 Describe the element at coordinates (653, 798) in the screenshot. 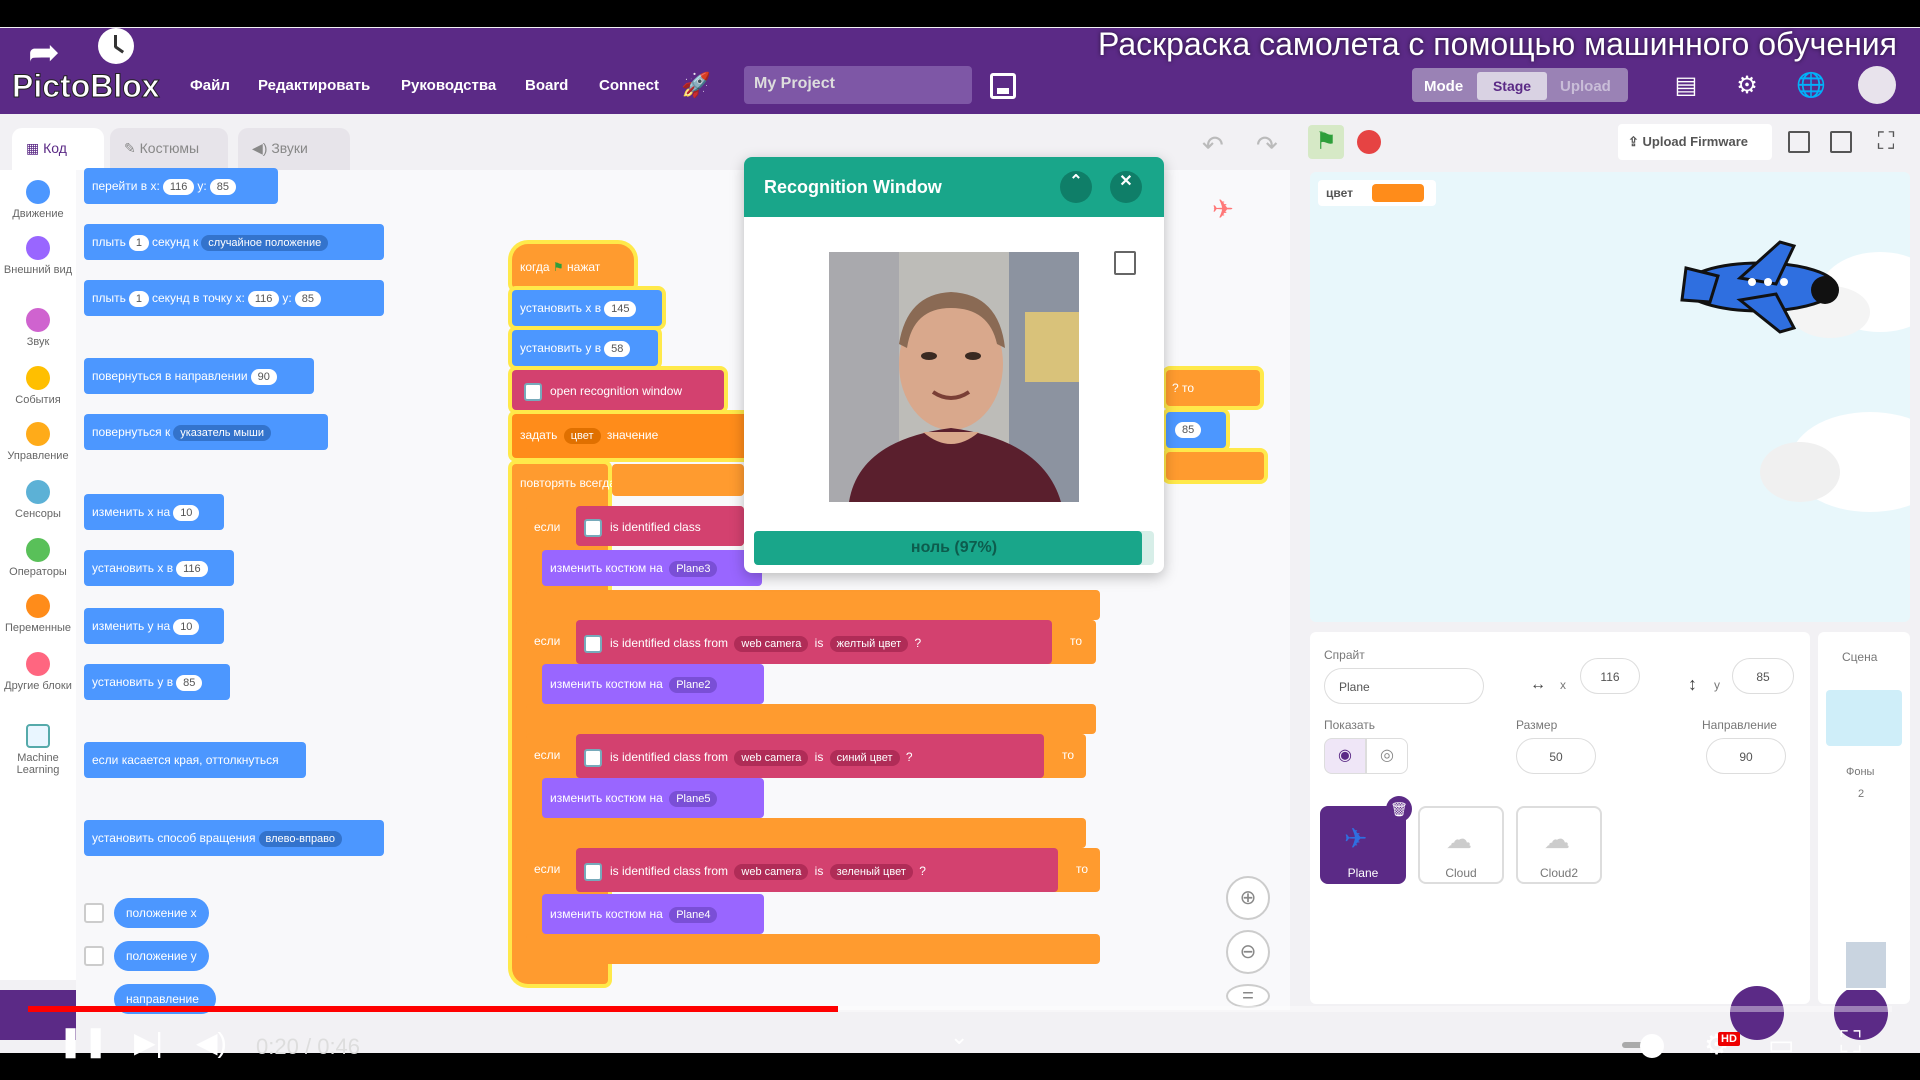

I see `switch-costume-block-3: изменить костюм на Plane5` at that location.